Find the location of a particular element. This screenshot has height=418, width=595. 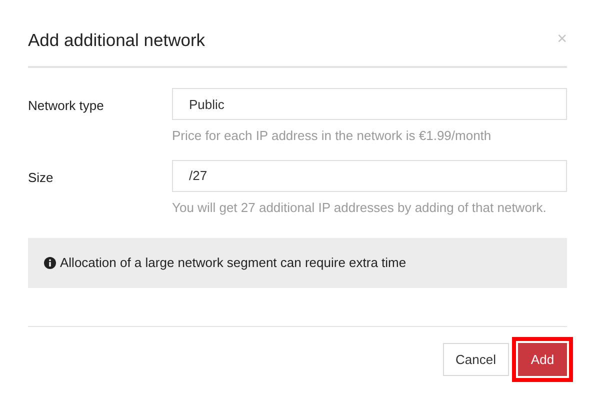

field-label: Size is located at coordinates (41, 177).